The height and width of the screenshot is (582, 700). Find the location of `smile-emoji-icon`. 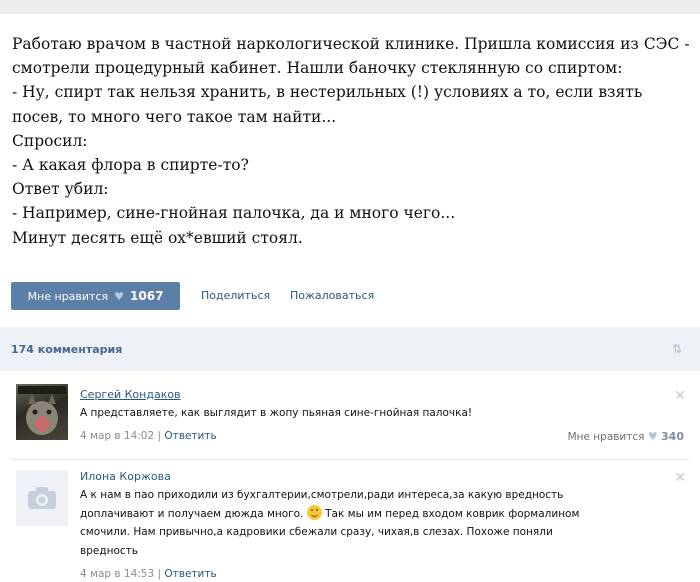

smile-emoji-icon is located at coordinates (314, 512).